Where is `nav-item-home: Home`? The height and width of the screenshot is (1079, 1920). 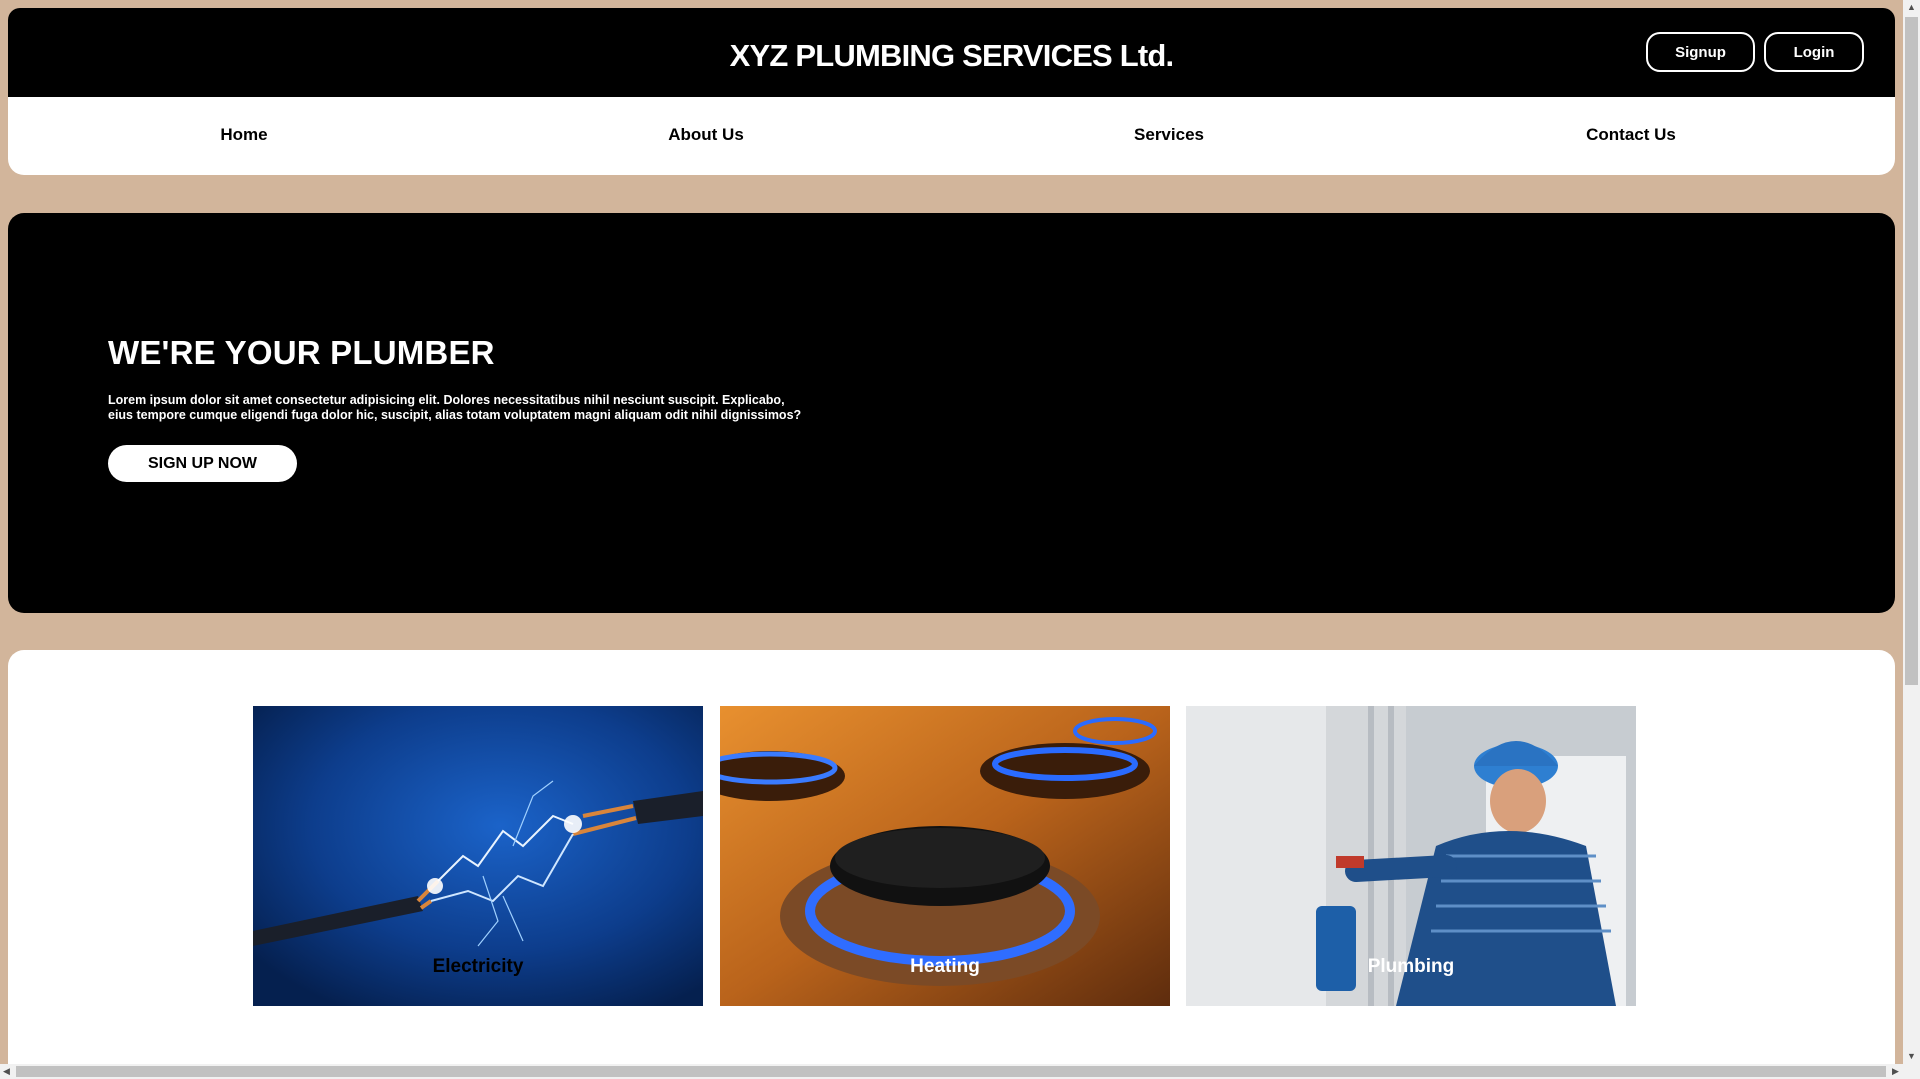
nav-item-home: Home is located at coordinates (243, 135).